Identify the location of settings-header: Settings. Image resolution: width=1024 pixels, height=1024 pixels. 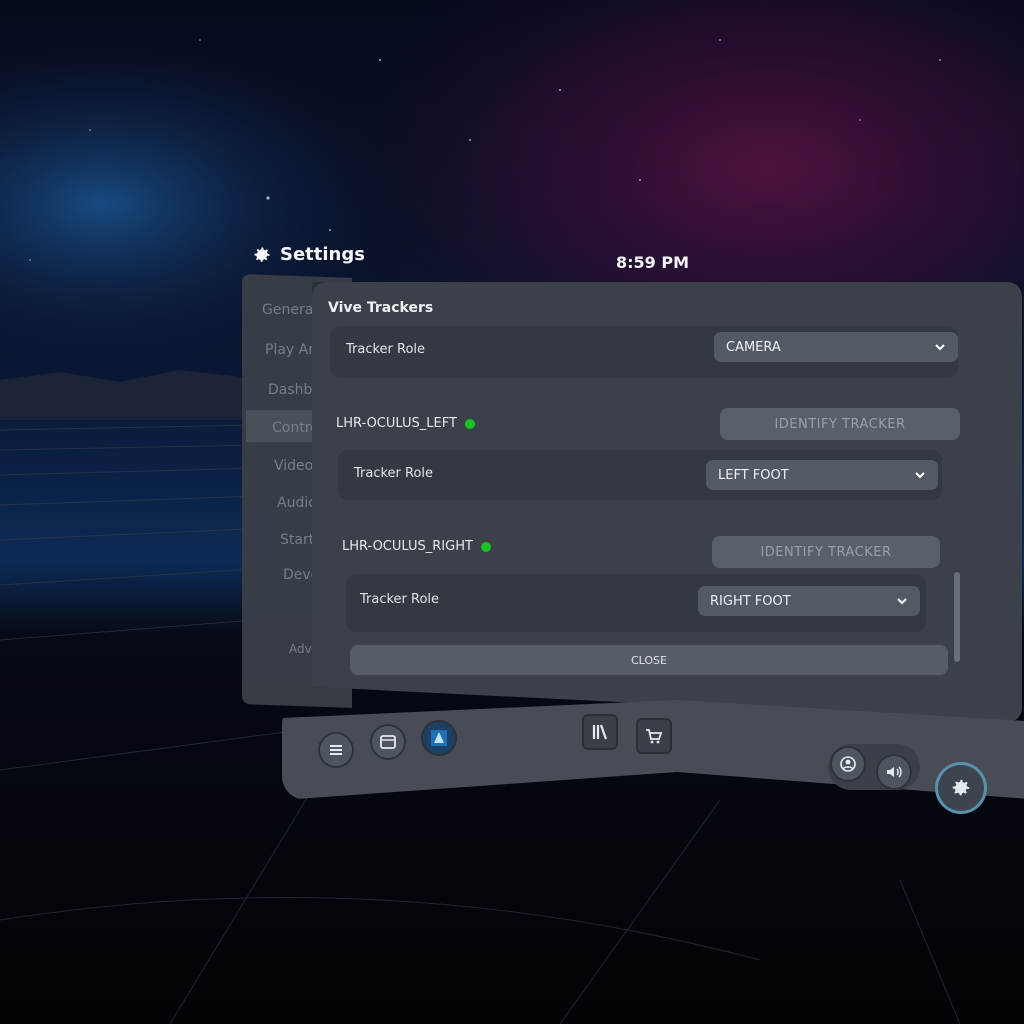
(308, 254).